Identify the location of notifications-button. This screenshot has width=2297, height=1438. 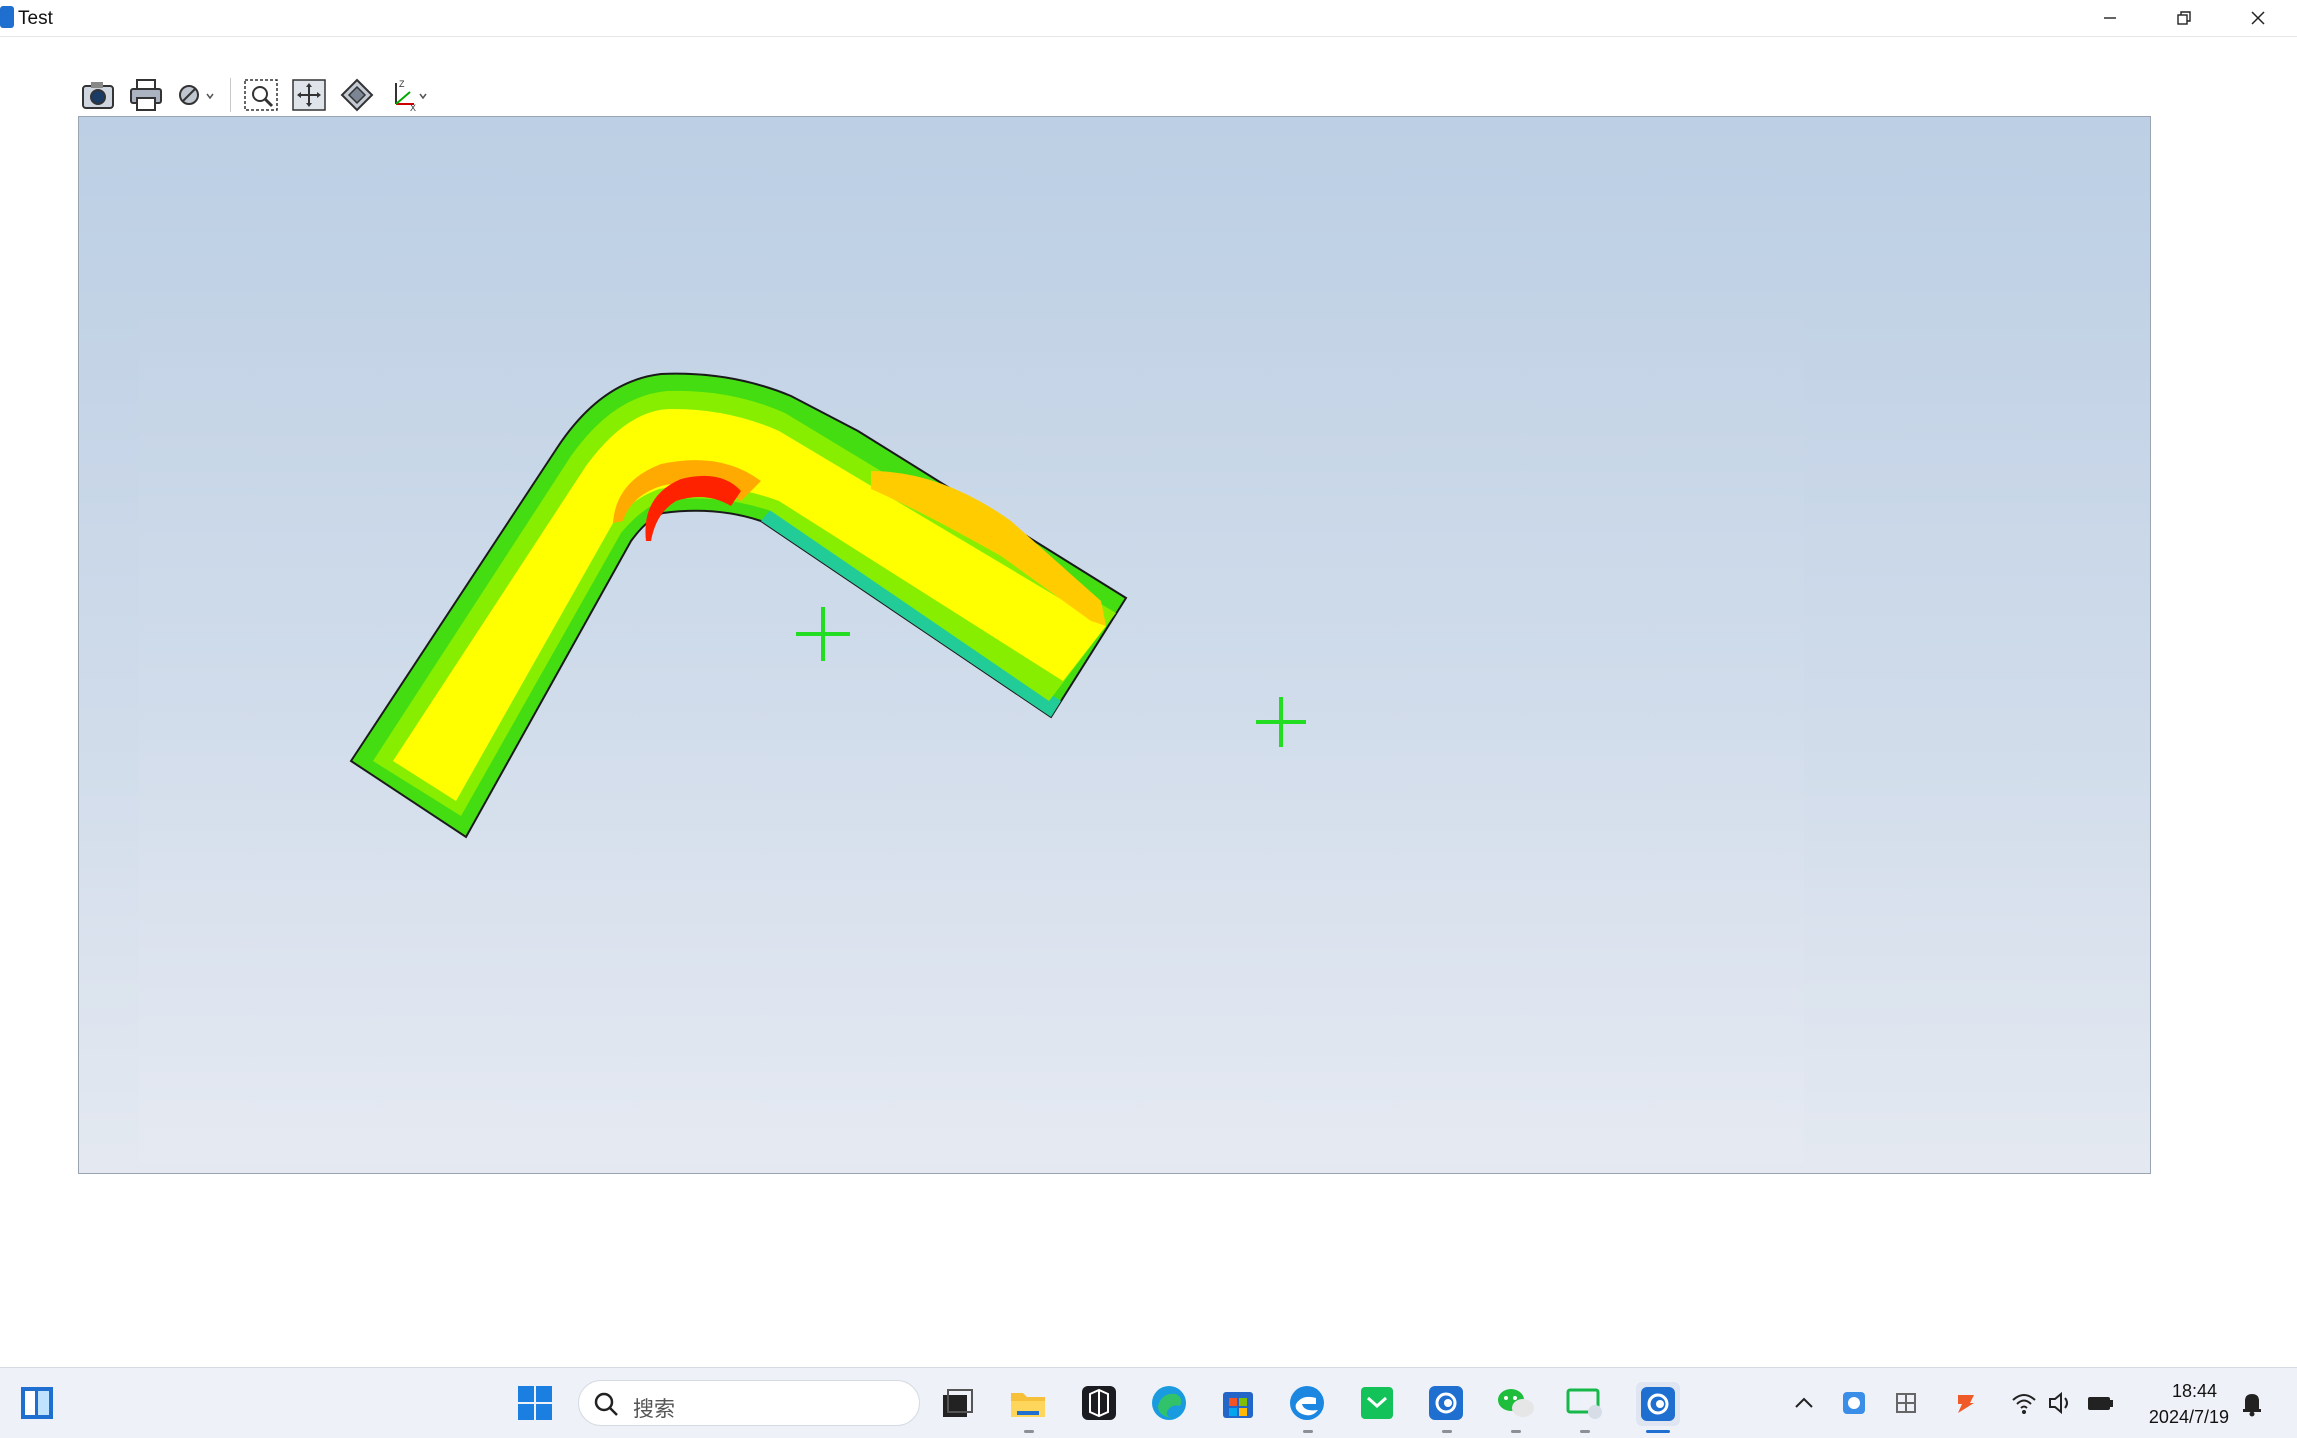
(2252, 1403).